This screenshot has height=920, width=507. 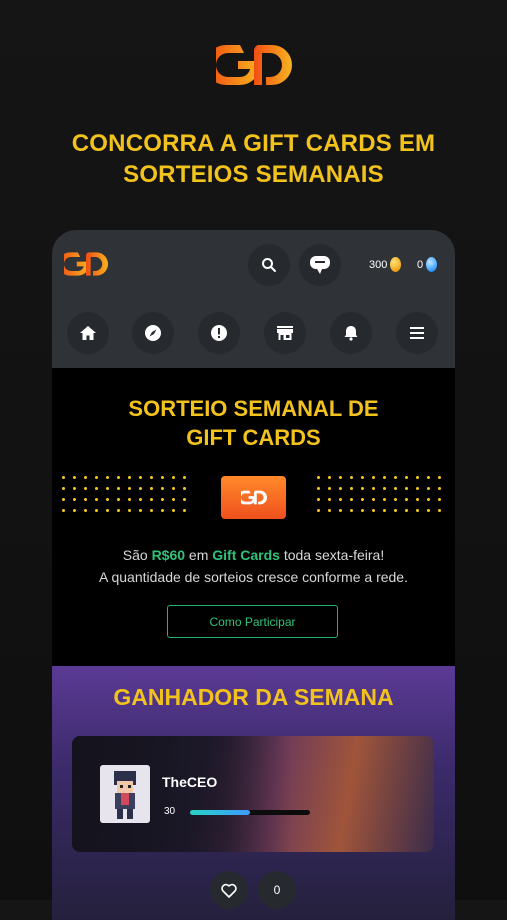 I want to click on promo-text-mid: em, so click(x=199, y=555).